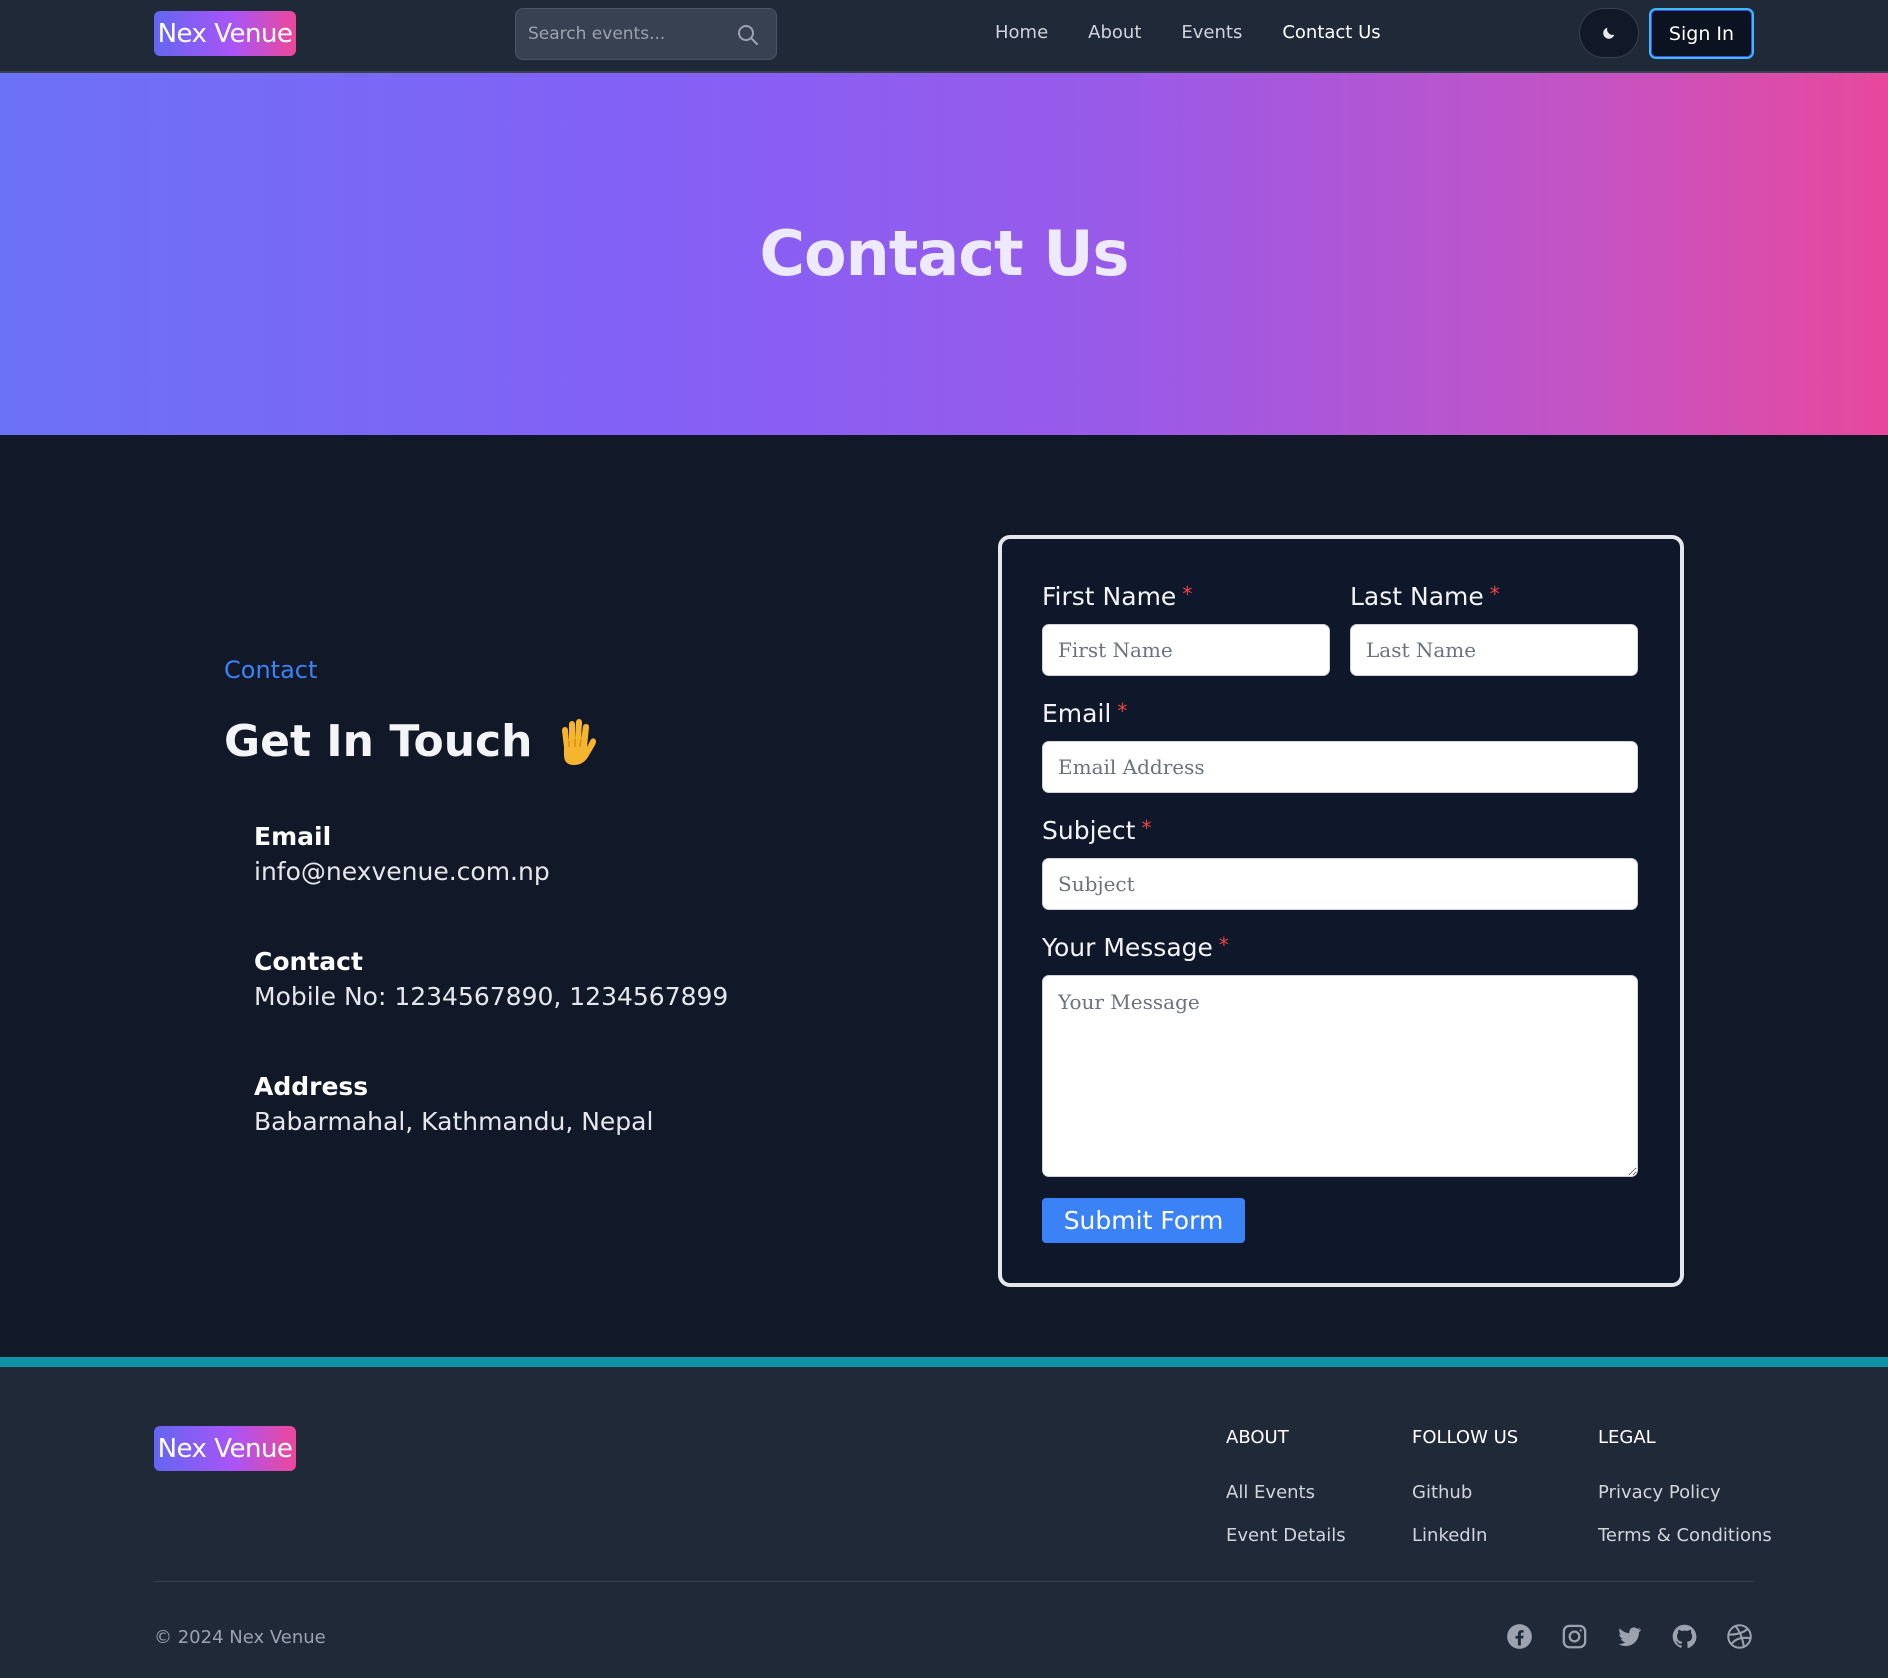 The height and width of the screenshot is (1678, 1888). Describe the element at coordinates (1494, 650) in the screenshot. I see `last-name-input` at that location.